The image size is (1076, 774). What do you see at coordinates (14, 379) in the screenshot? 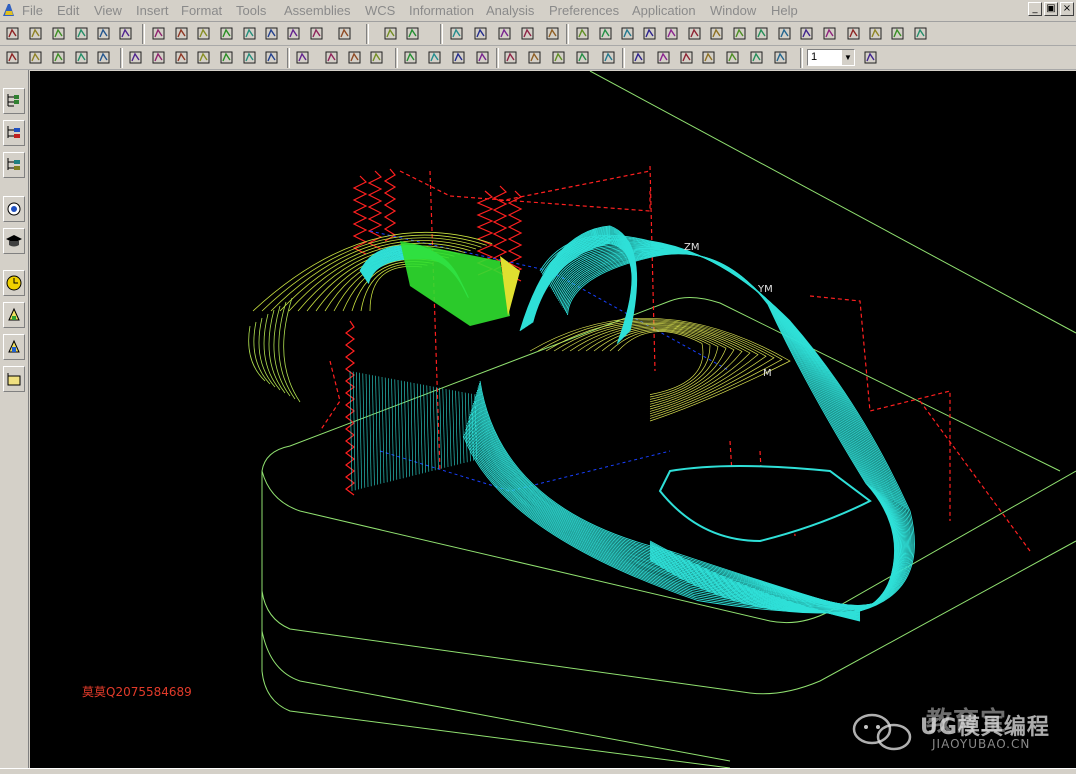
I see `postprocess-button` at bounding box center [14, 379].